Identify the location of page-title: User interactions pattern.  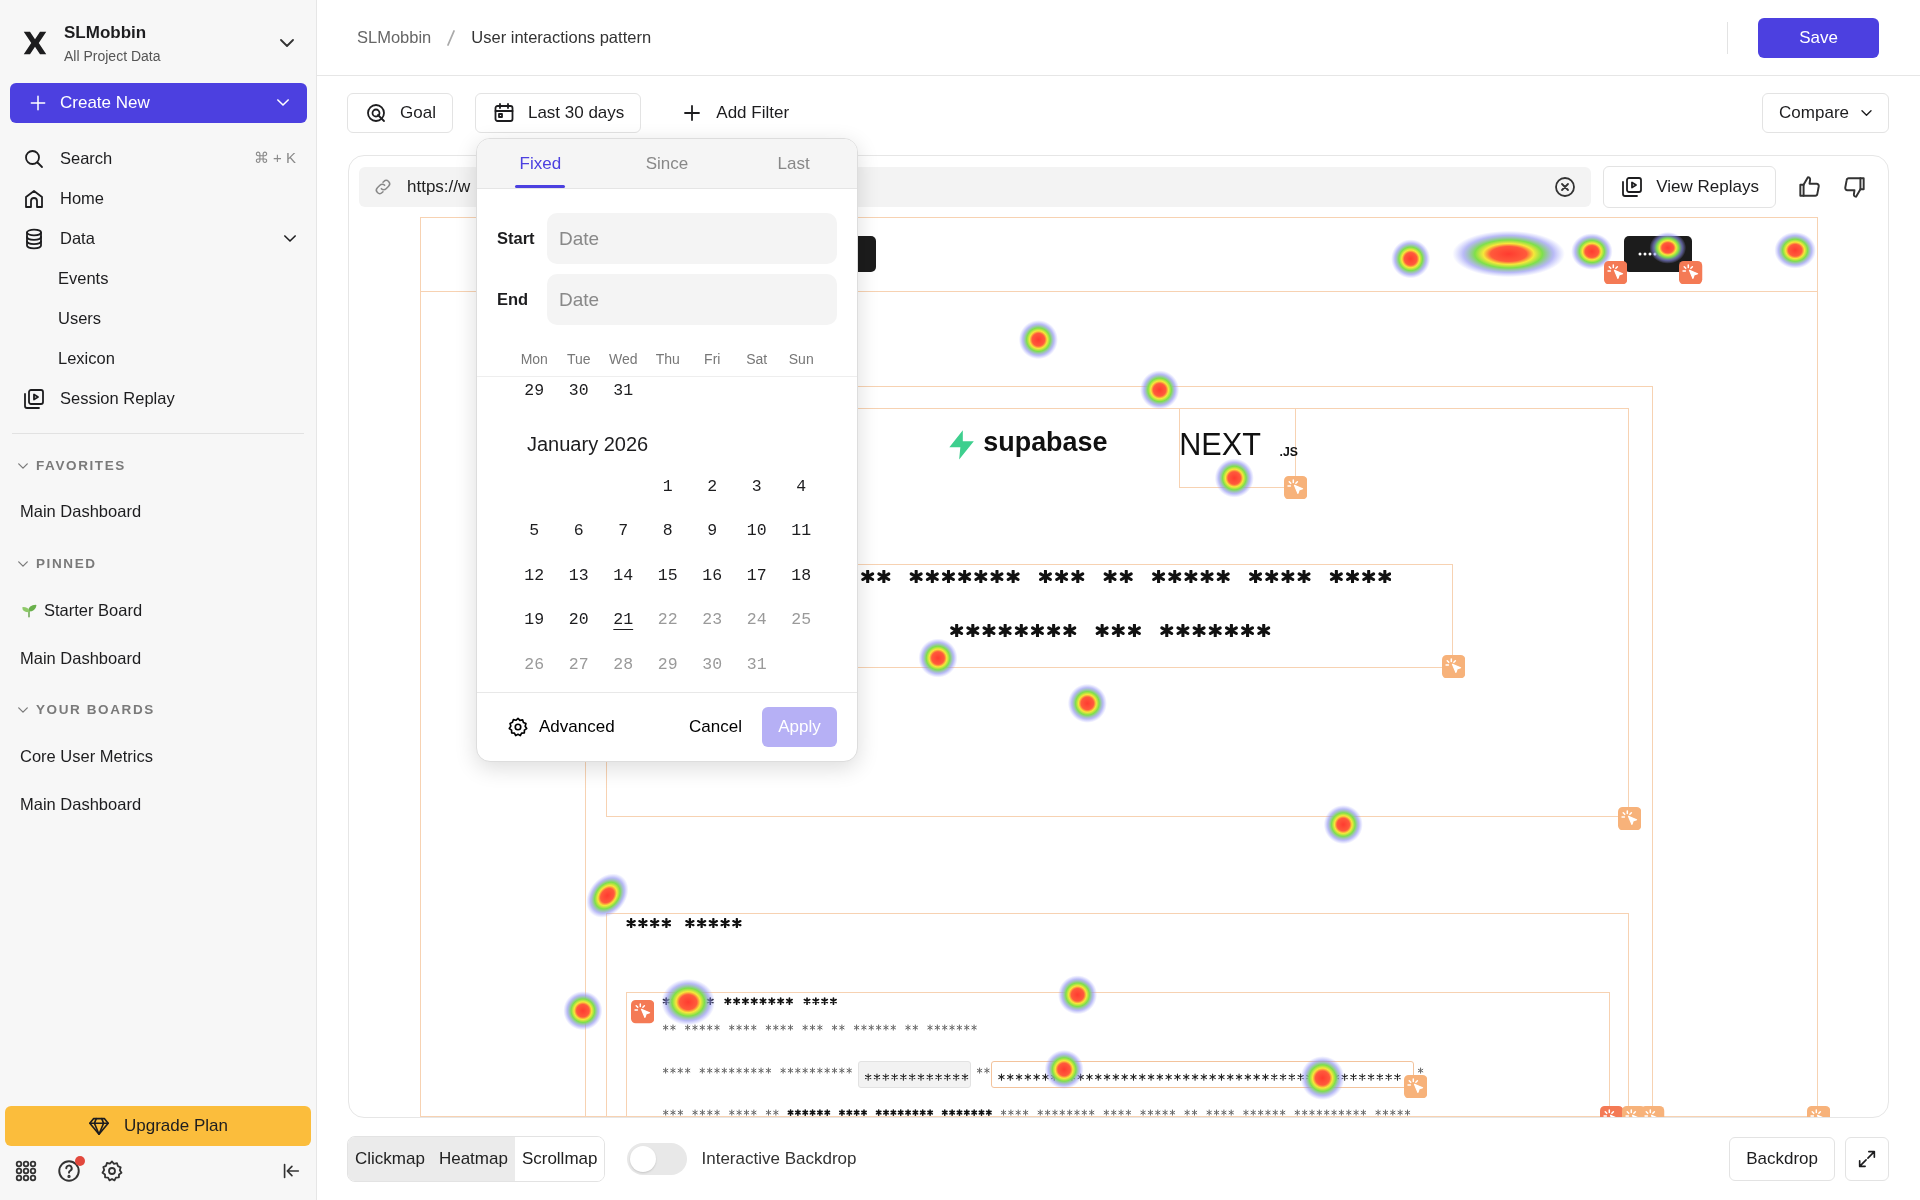
(561, 38).